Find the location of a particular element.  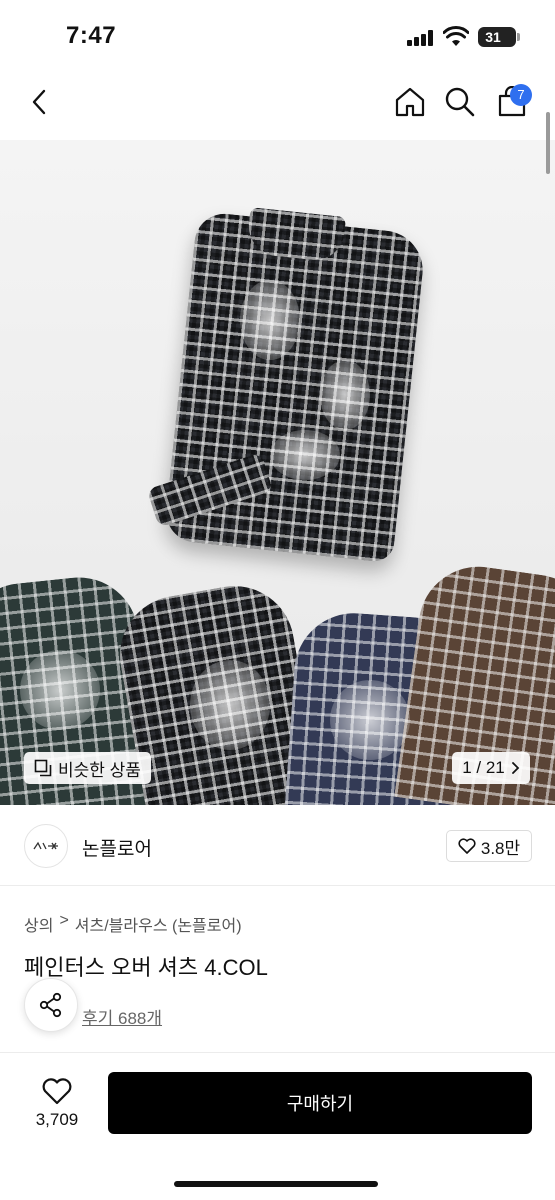

back-button is located at coordinates (40, 102).